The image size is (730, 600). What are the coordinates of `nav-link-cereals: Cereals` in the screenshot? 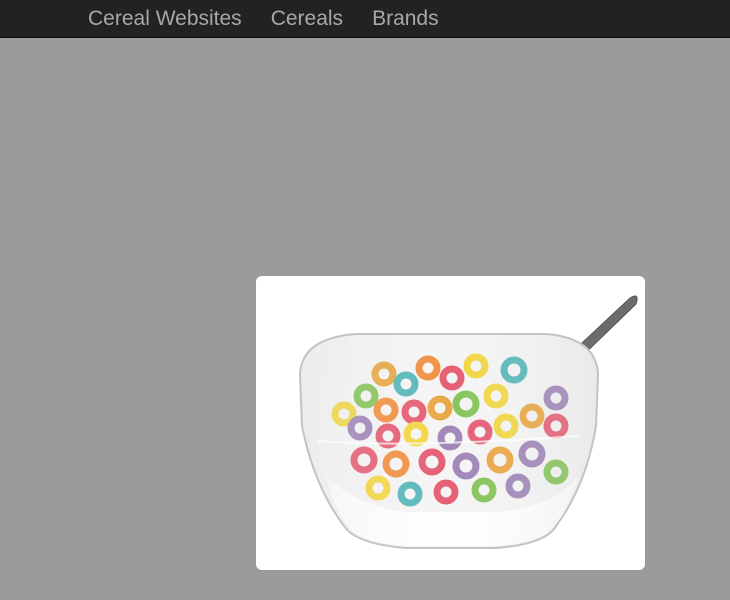 It's located at (307, 18).